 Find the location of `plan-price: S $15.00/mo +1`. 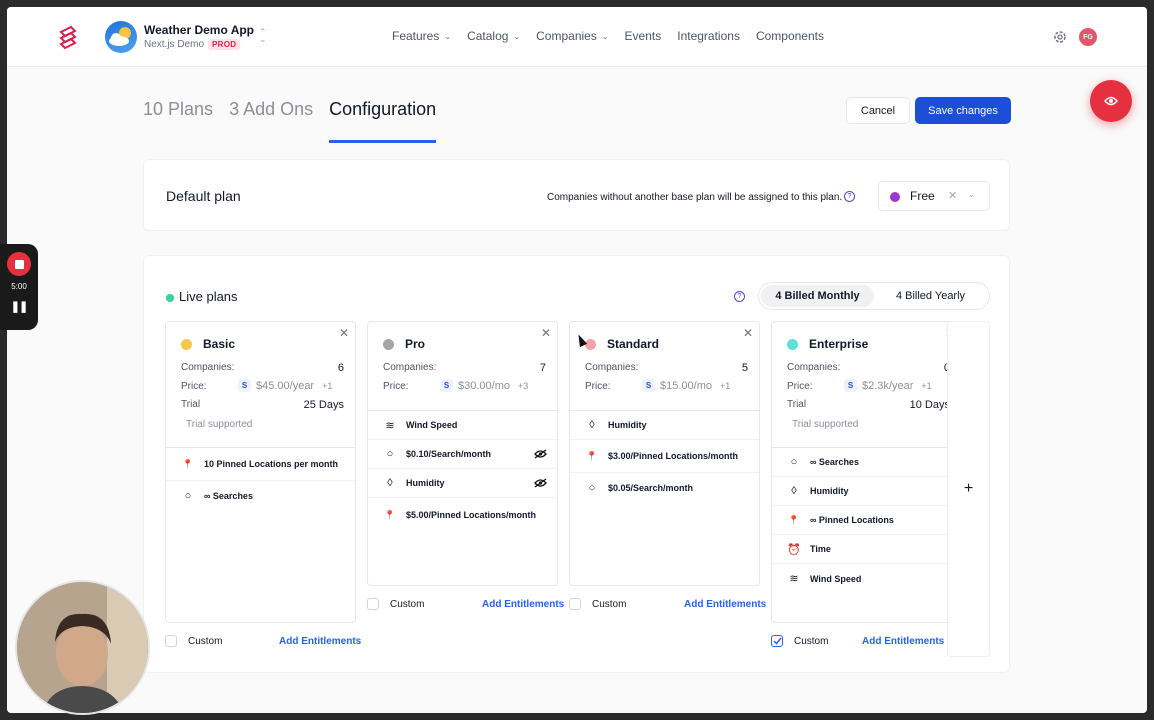

plan-price: S $15.00/mo +1 is located at coordinates (686, 385).